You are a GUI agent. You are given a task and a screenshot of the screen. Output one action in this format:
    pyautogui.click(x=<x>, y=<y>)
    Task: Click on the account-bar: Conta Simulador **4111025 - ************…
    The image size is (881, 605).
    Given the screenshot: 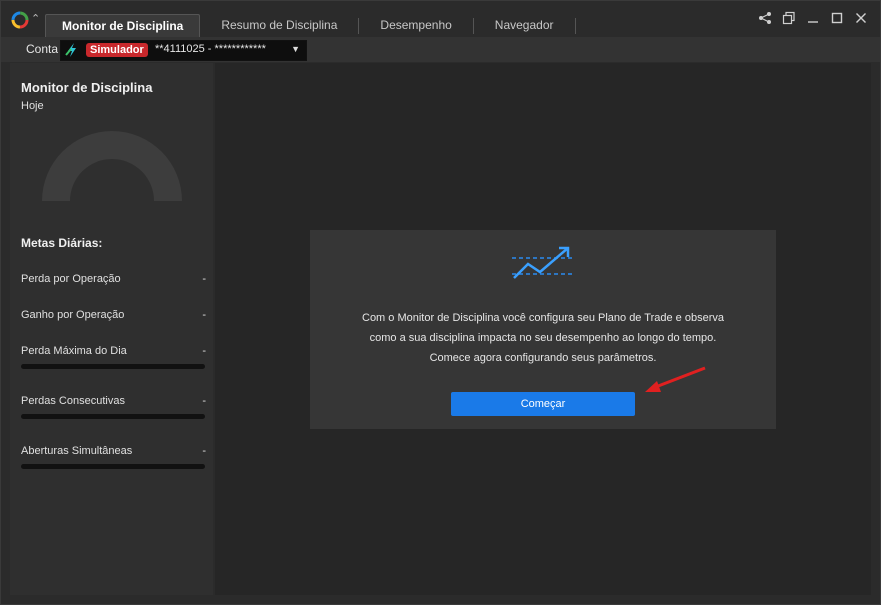 What is the action you would take?
    pyautogui.click(x=440, y=49)
    